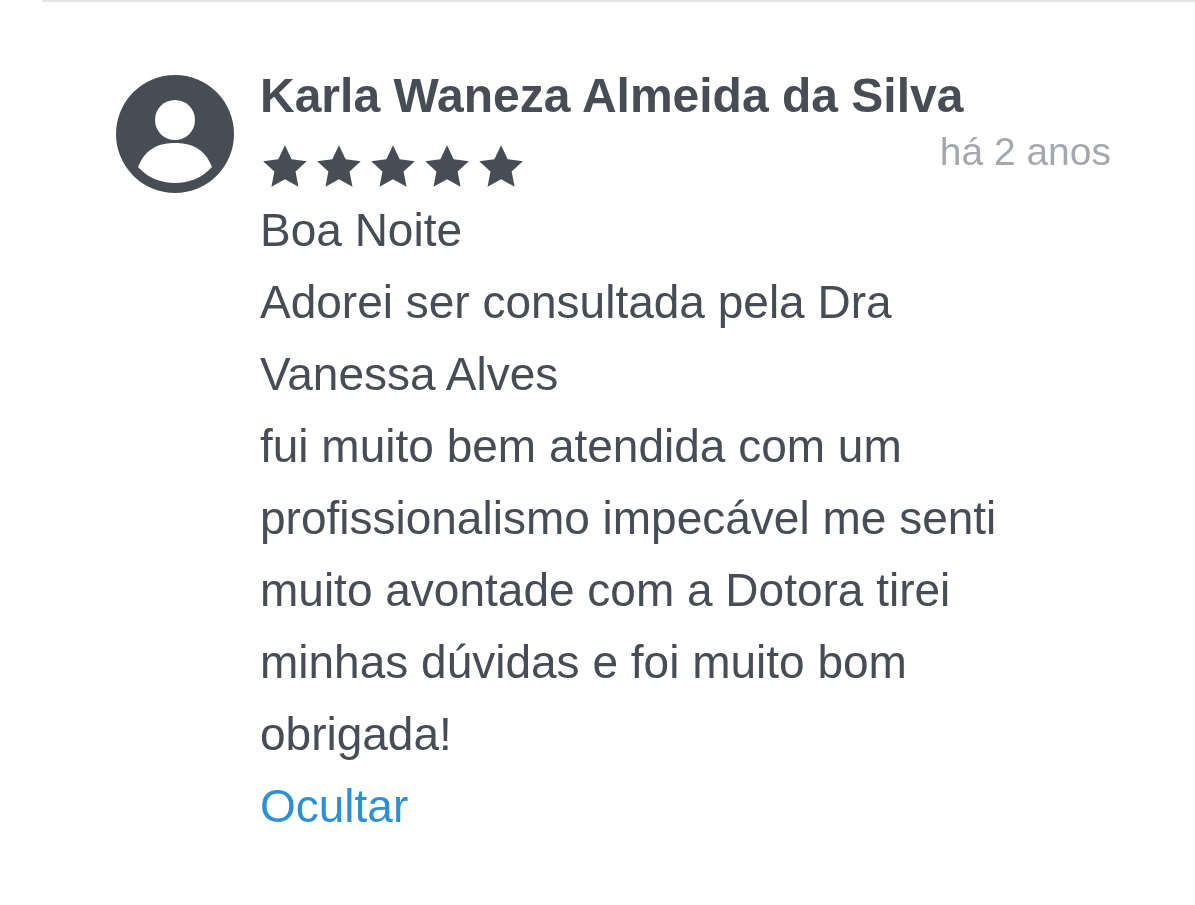  Describe the element at coordinates (334, 806) in the screenshot. I see `hide-link: Ocultar` at that location.